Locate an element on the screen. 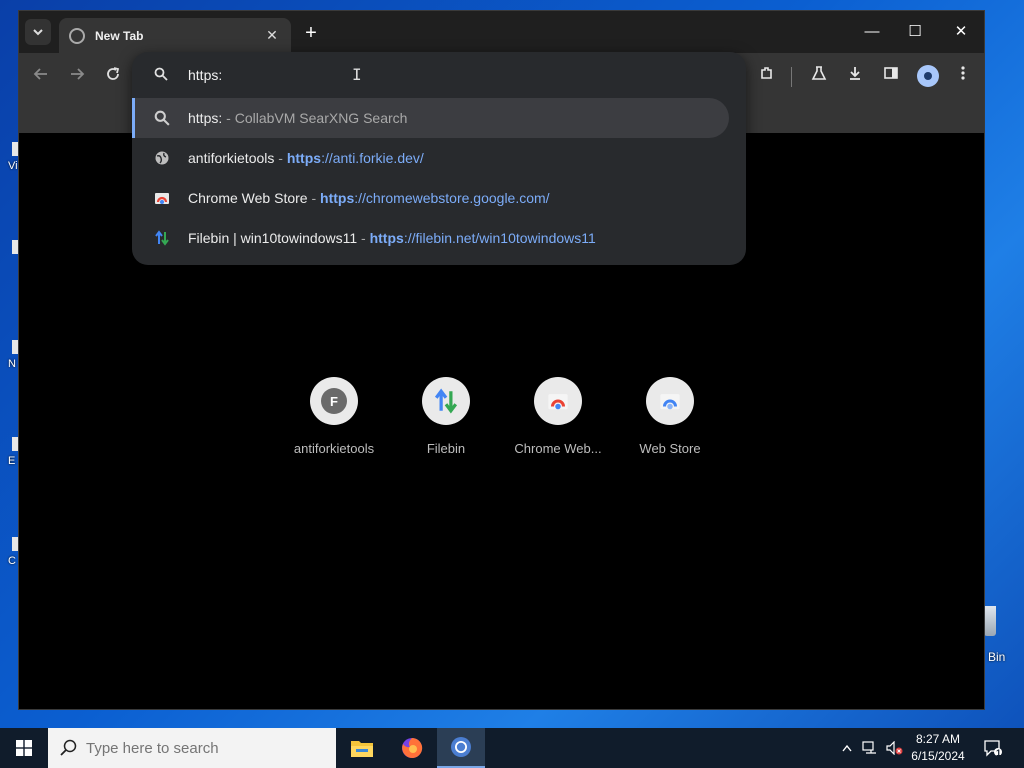 This screenshot has height=768, width=1024. extensions-button is located at coordinates (767, 77).